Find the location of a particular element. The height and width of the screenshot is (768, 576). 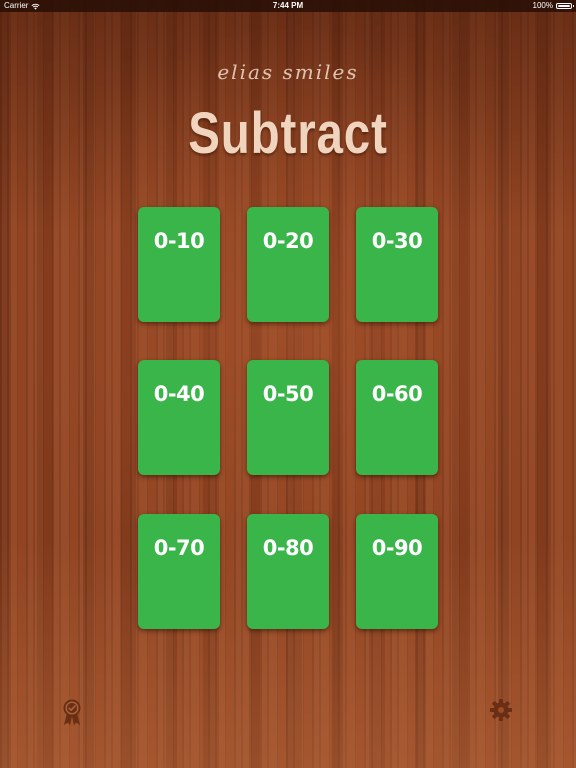

card-label: 0-40 is located at coordinates (179, 394).